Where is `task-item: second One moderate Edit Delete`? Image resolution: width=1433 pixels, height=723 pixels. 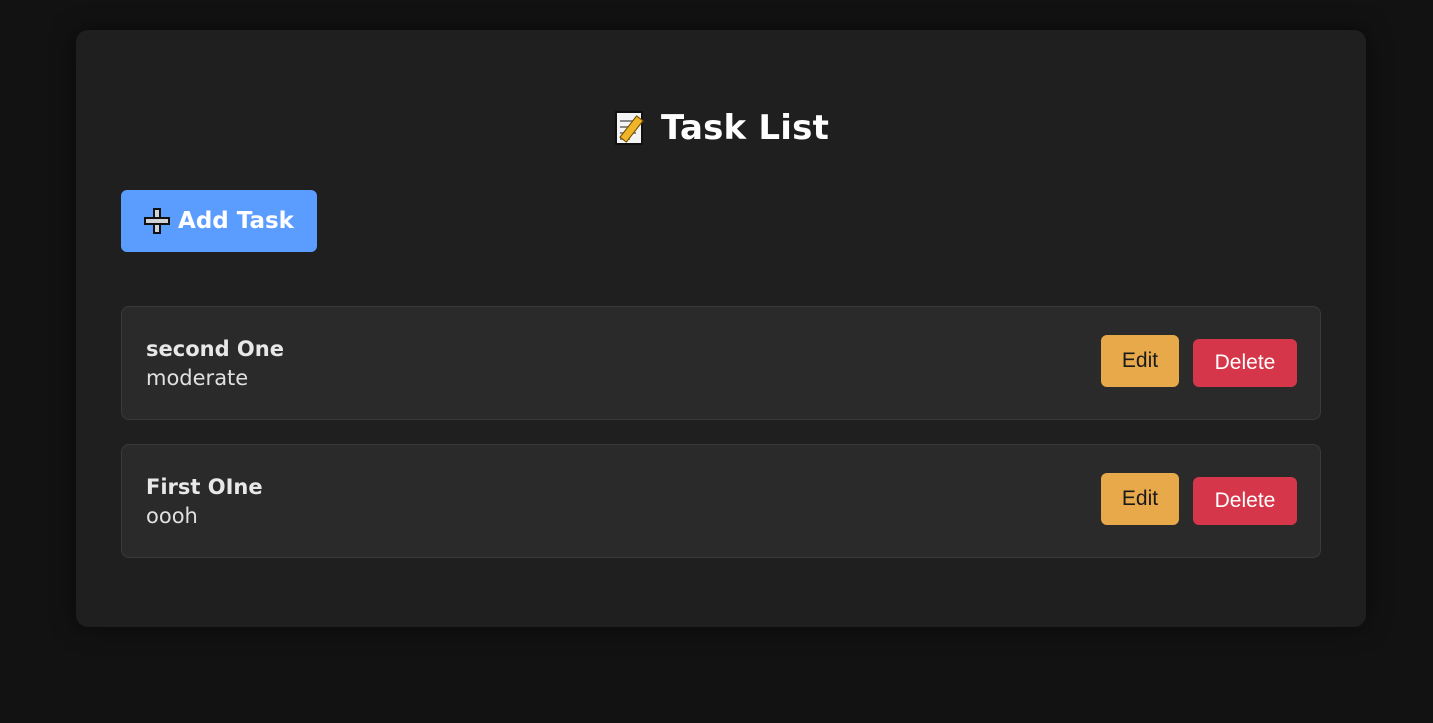 task-item: second One moderate Edit Delete is located at coordinates (721, 363).